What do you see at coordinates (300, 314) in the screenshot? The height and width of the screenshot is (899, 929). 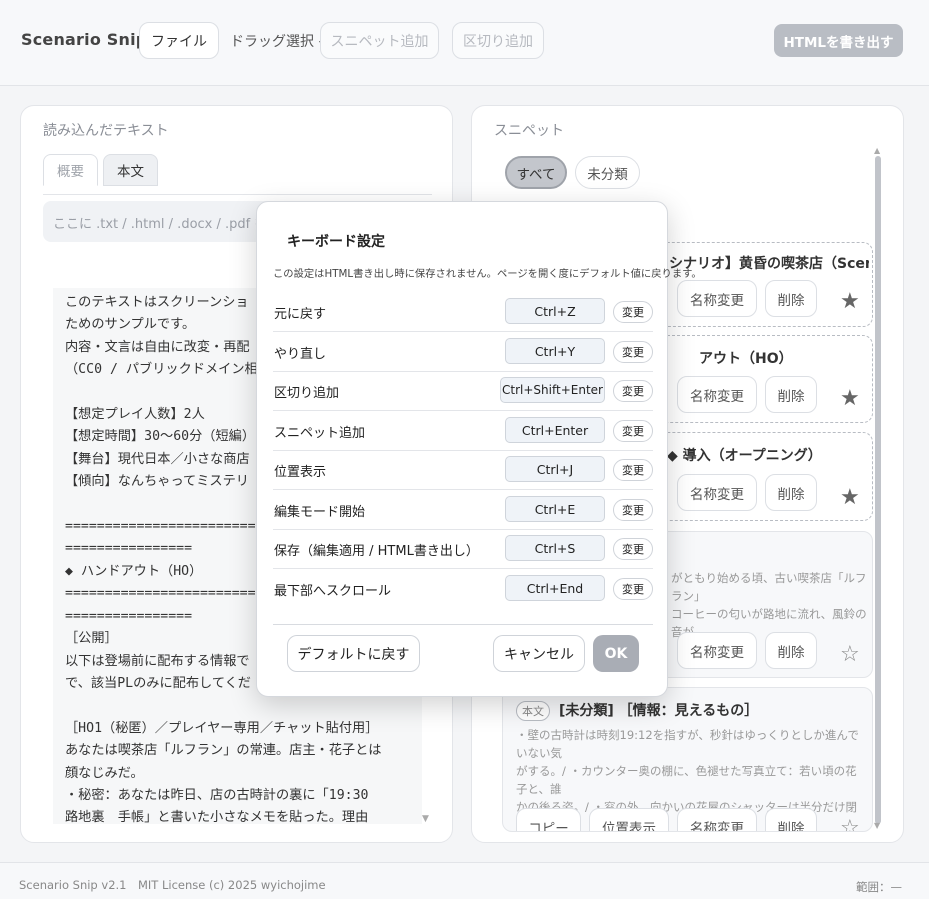 I see `shortcut-label: 元に戻す` at bounding box center [300, 314].